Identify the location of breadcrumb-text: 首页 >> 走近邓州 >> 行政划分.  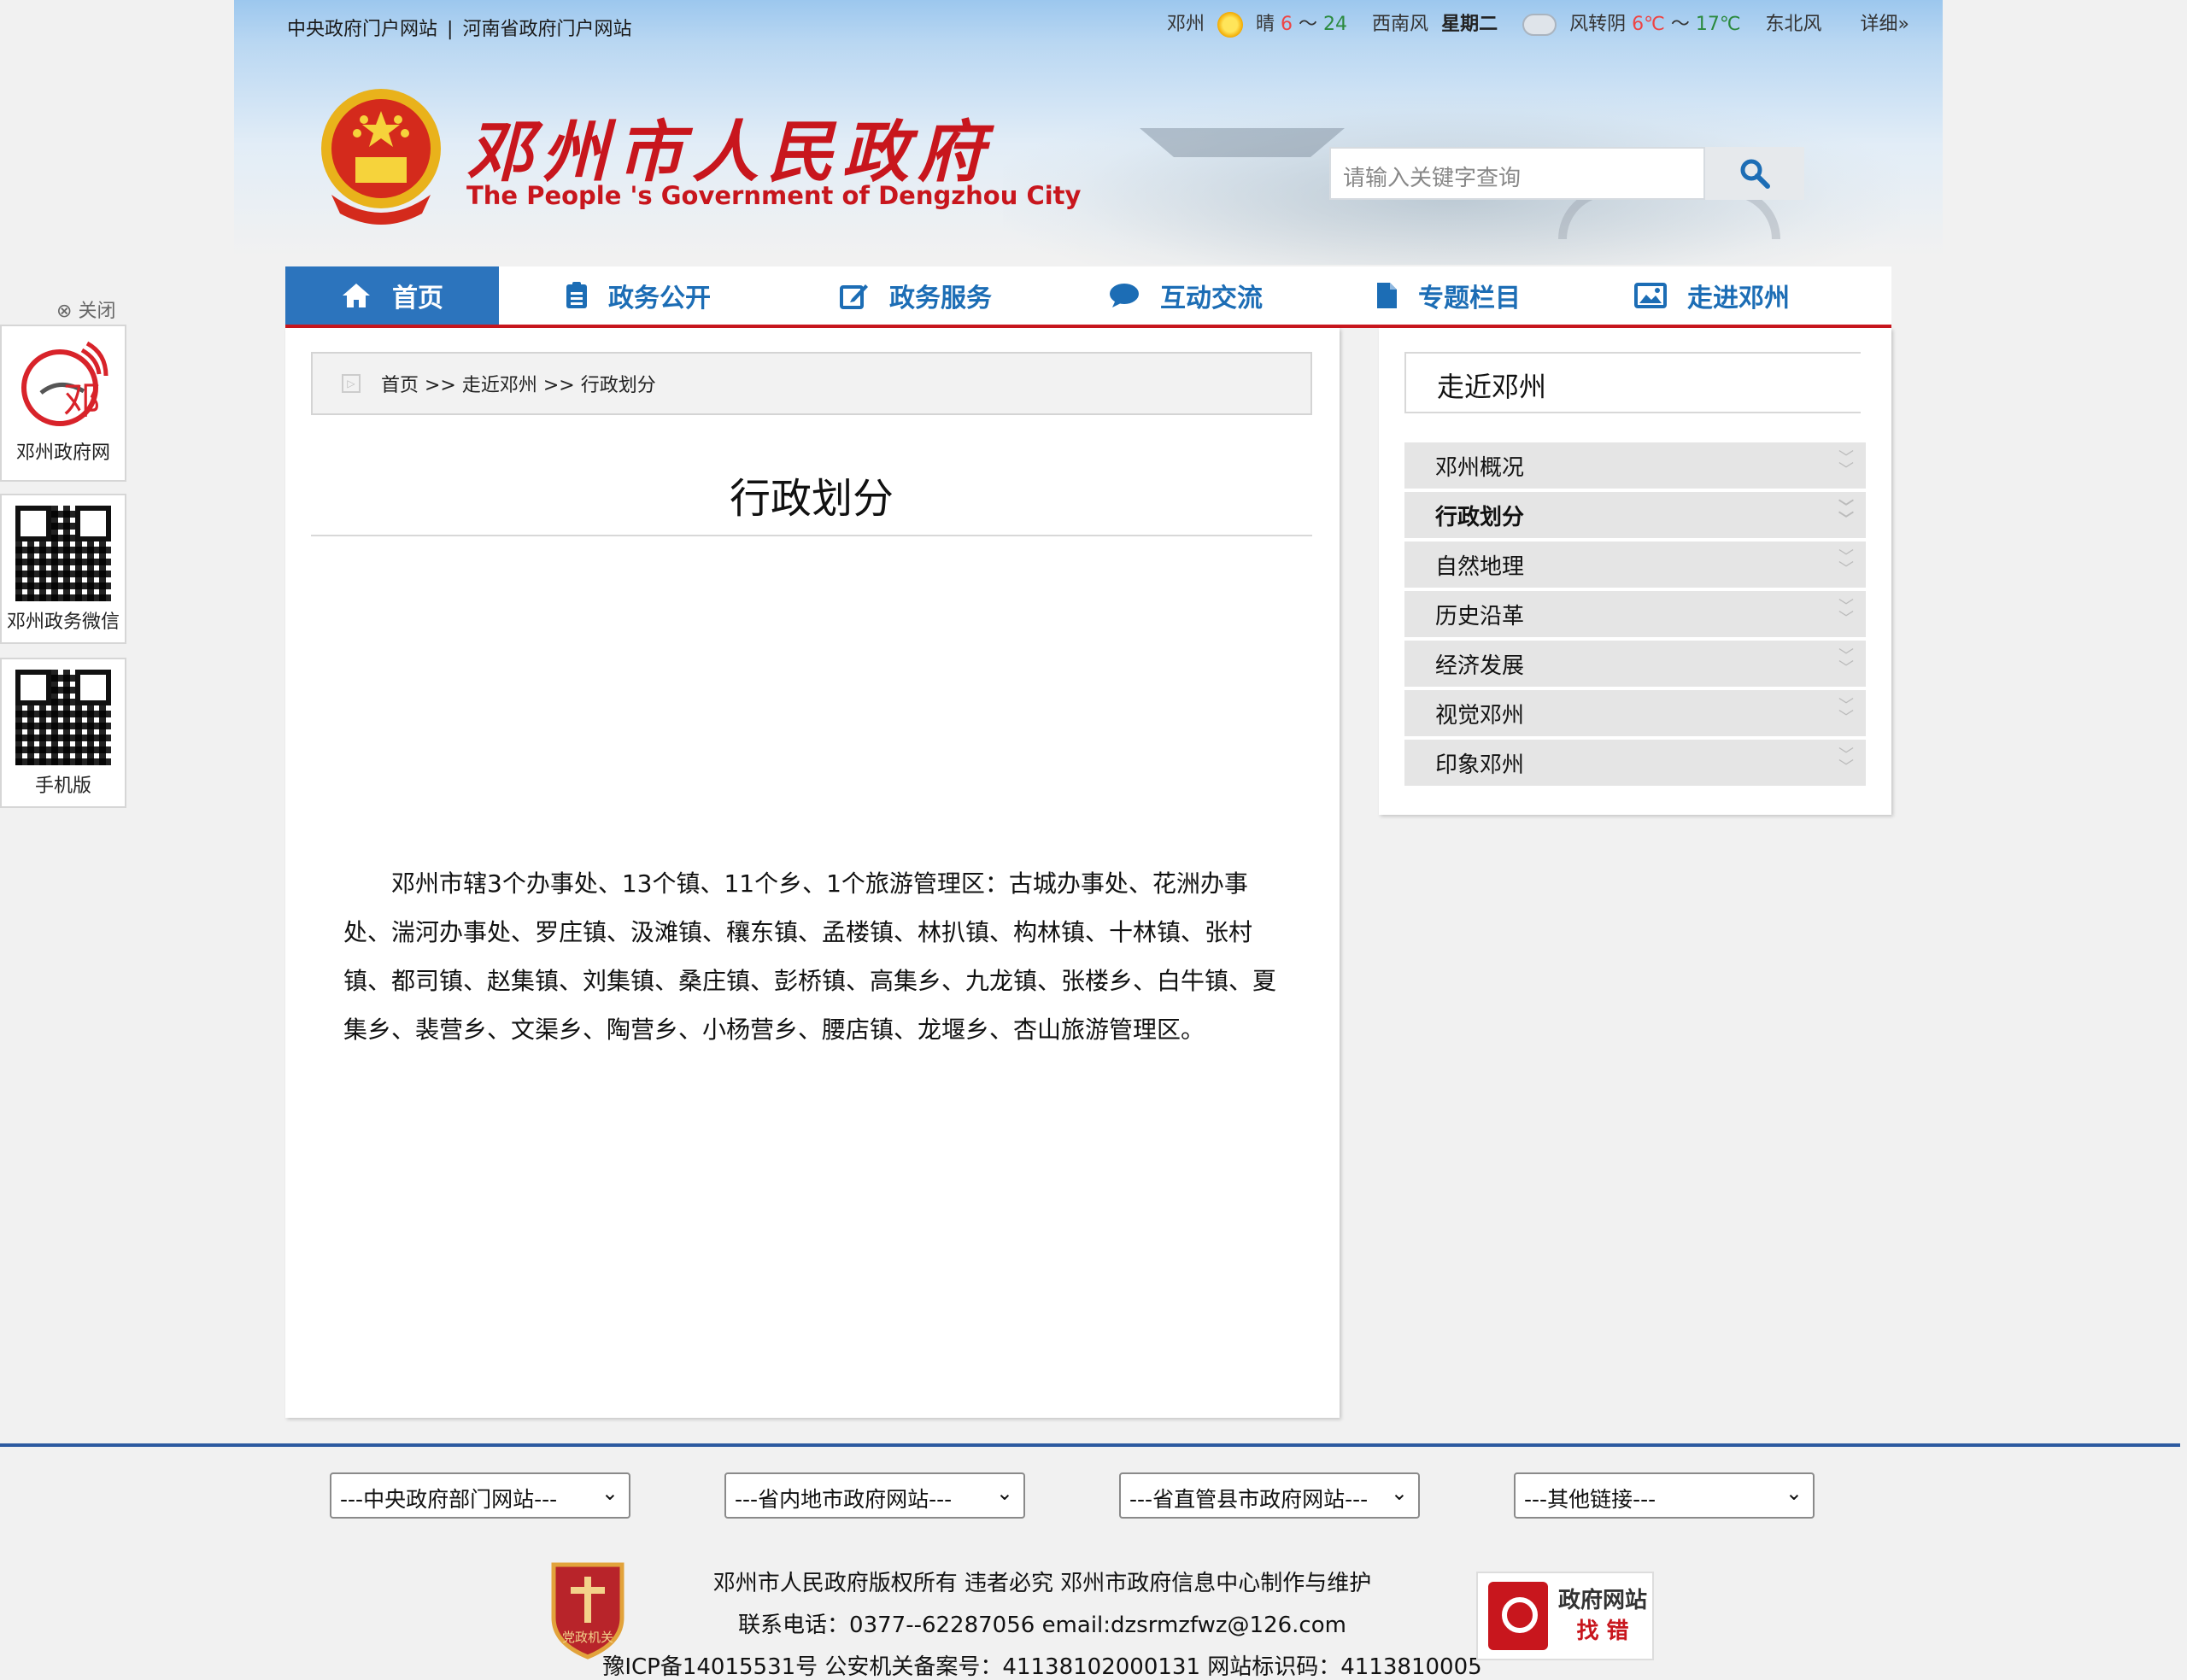
(518, 383).